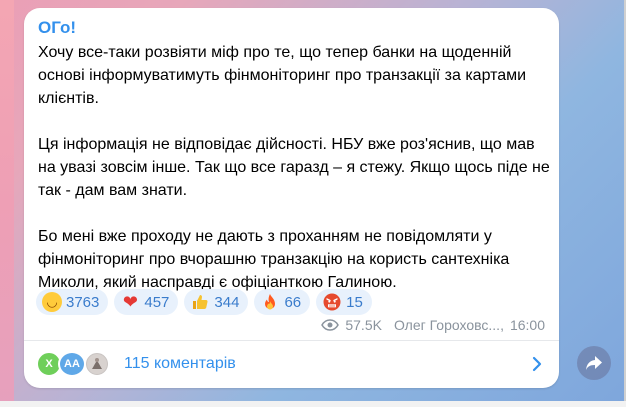 The image size is (626, 407). I want to click on heart-emoji-icon: ❤, so click(130, 302).